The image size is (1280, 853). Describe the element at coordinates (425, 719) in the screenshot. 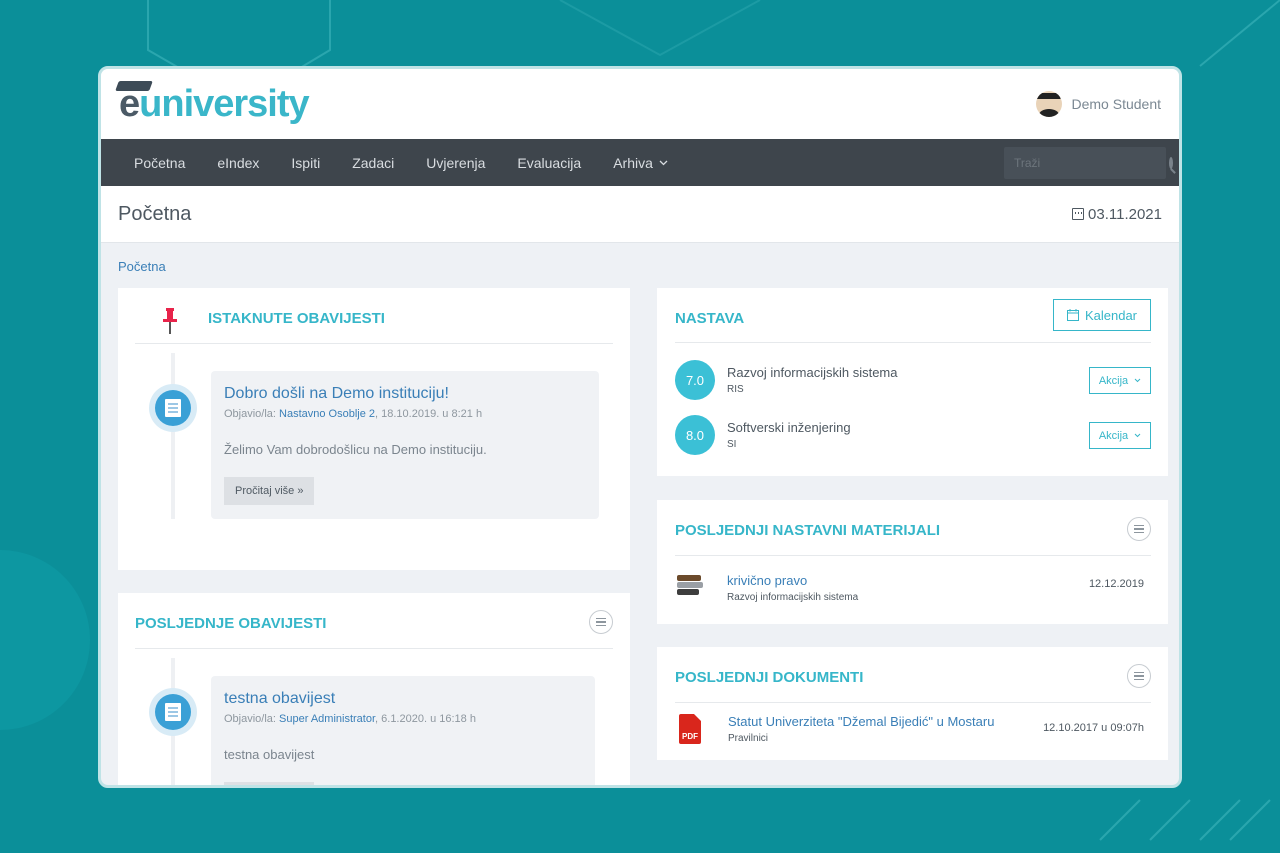

I see `post-meta-suffix: , 6.1.2020. u 16:18 h` at that location.